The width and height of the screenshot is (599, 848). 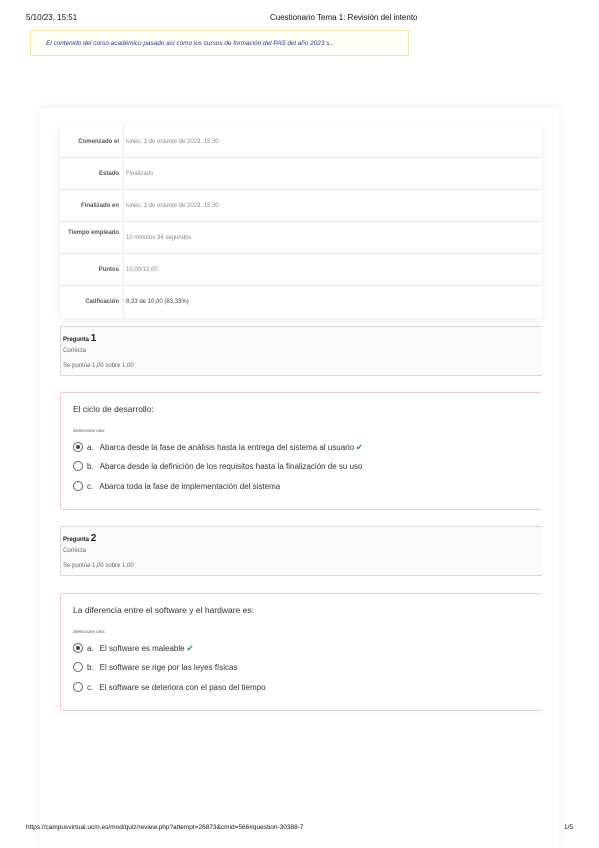 What do you see at coordinates (52, 17) in the screenshot?
I see `print-date: 5/10/23, 15:51` at bounding box center [52, 17].